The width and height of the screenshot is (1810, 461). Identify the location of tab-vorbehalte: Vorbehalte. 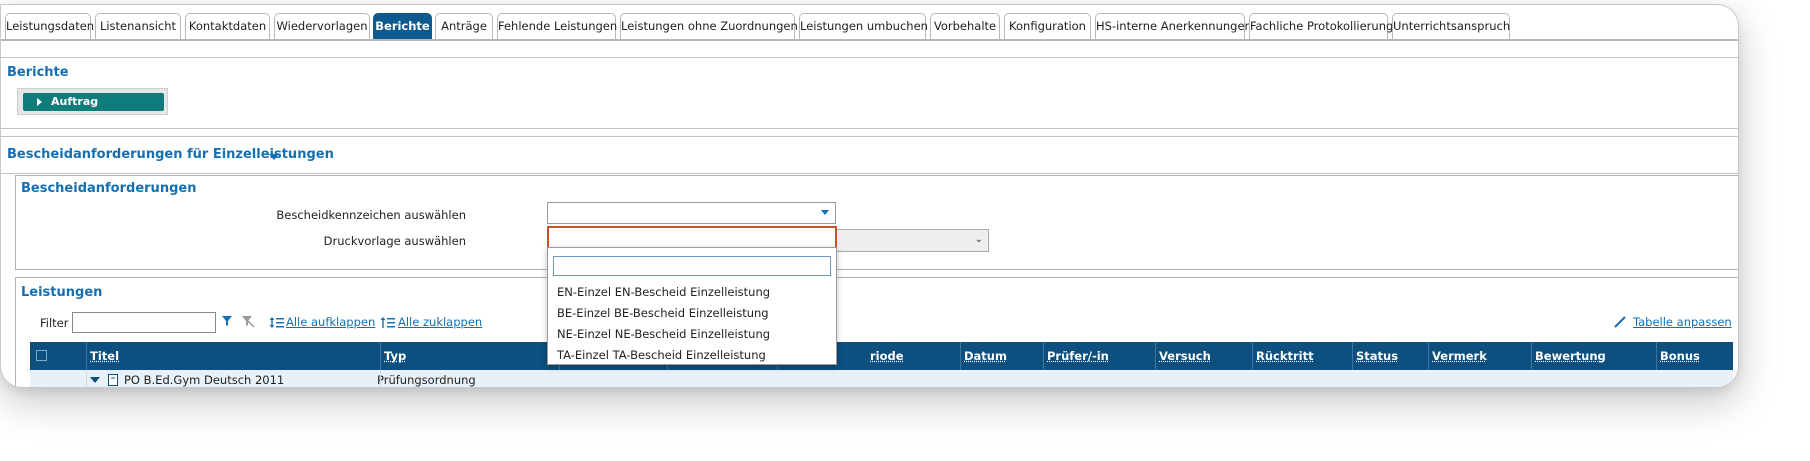
(965, 26).